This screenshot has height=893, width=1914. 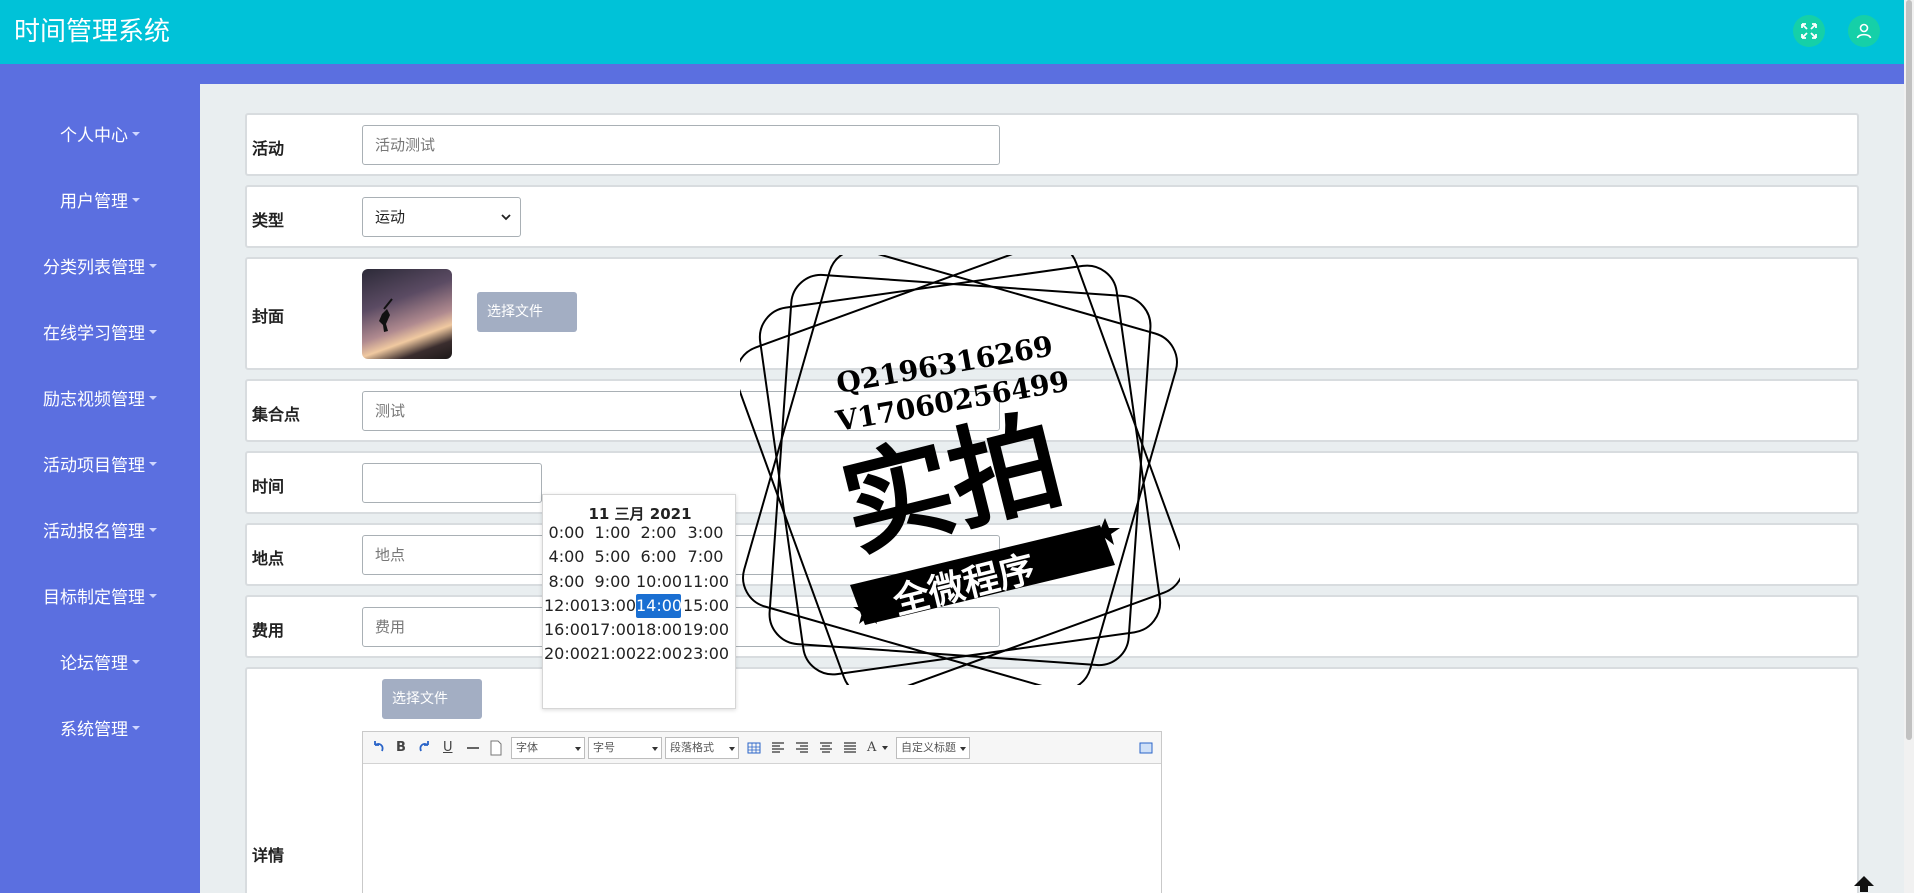 I want to click on redo-icon, so click(x=425, y=748).